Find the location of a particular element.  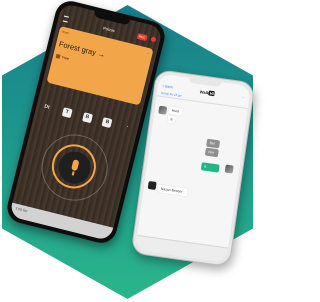

rec-badge: REC is located at coordinates (142, 37).